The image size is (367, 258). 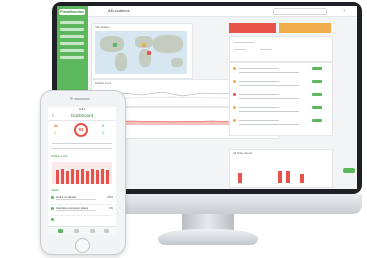 I want to click on settings-tab-icon, so click(x=106, y=231).